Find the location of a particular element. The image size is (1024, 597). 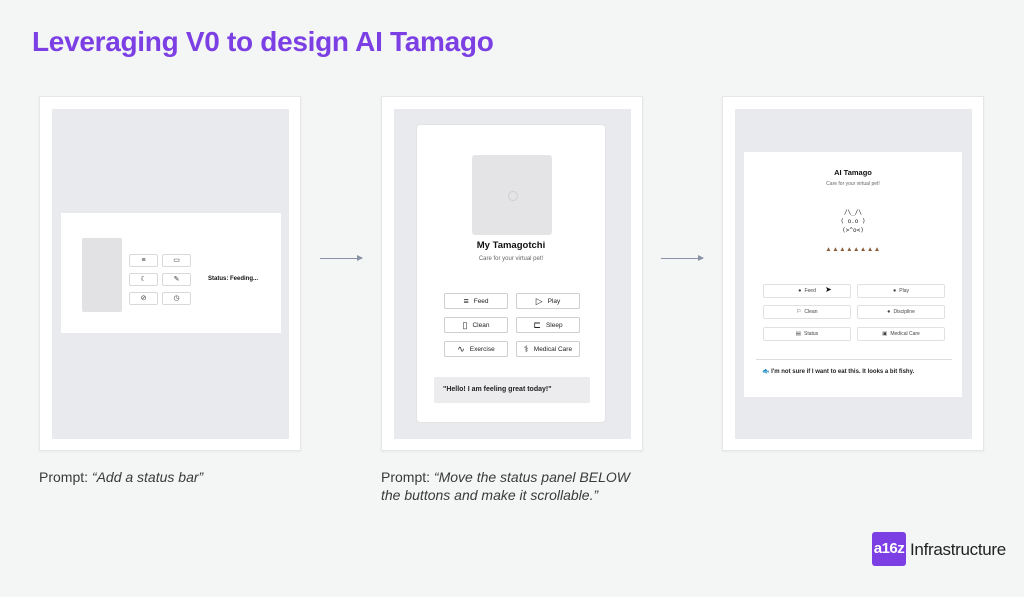

slide-title: Leveraging V0 to design AI Tamago is located at coordinates (263, 41).